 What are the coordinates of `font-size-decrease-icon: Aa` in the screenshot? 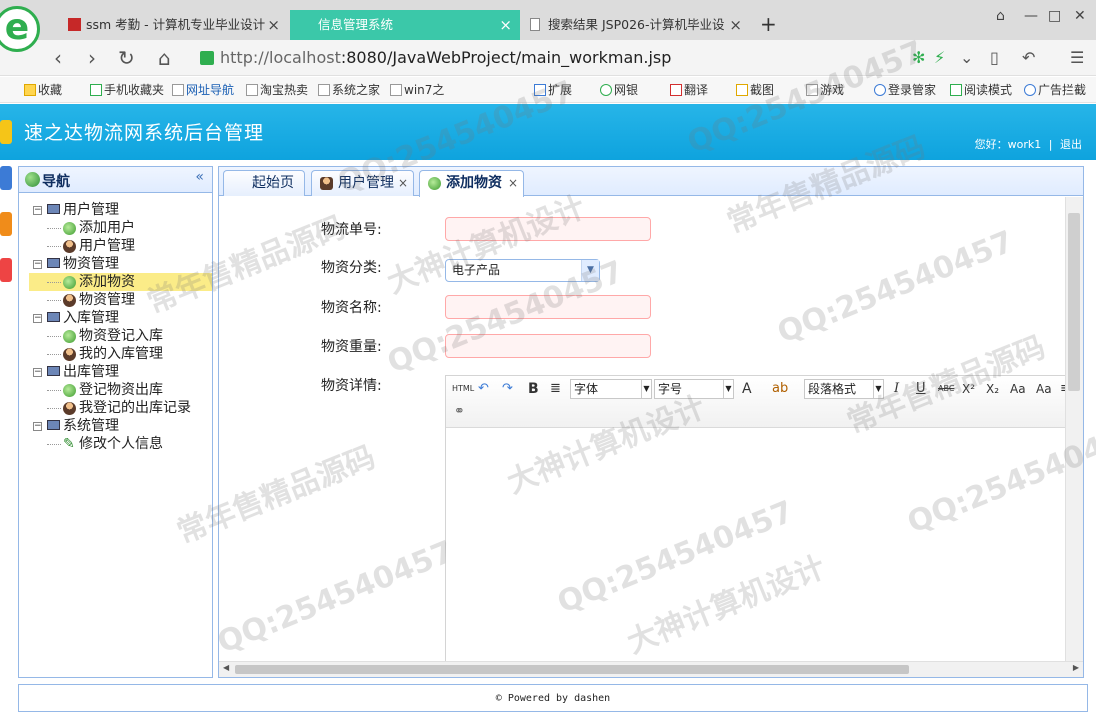 It's located at (1044, 389).